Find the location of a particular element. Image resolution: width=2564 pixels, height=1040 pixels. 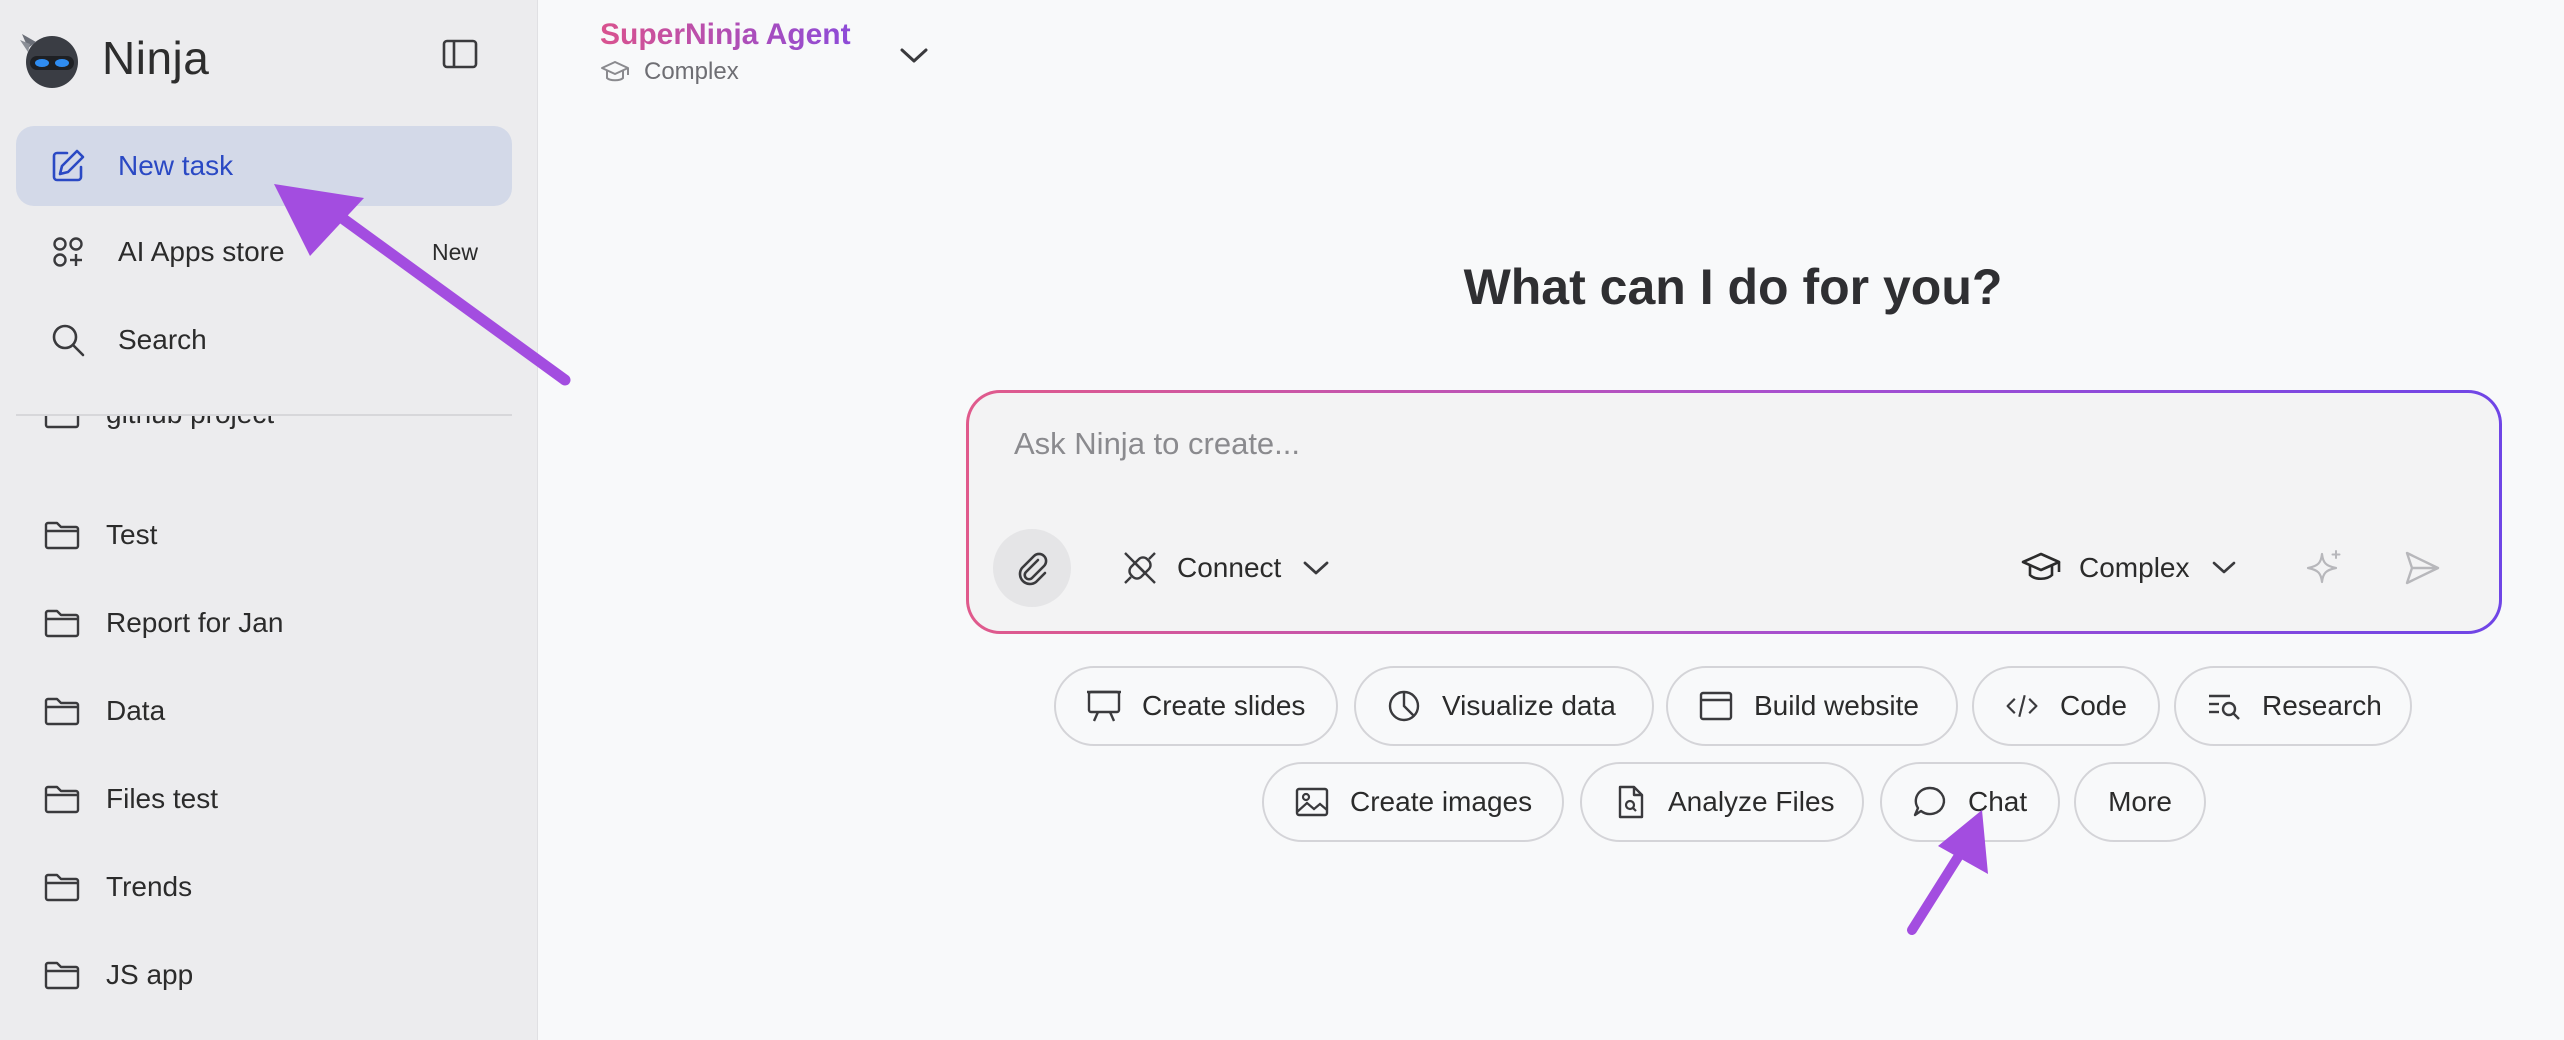

folder-item: JS app is located at coordinates (118, 975).